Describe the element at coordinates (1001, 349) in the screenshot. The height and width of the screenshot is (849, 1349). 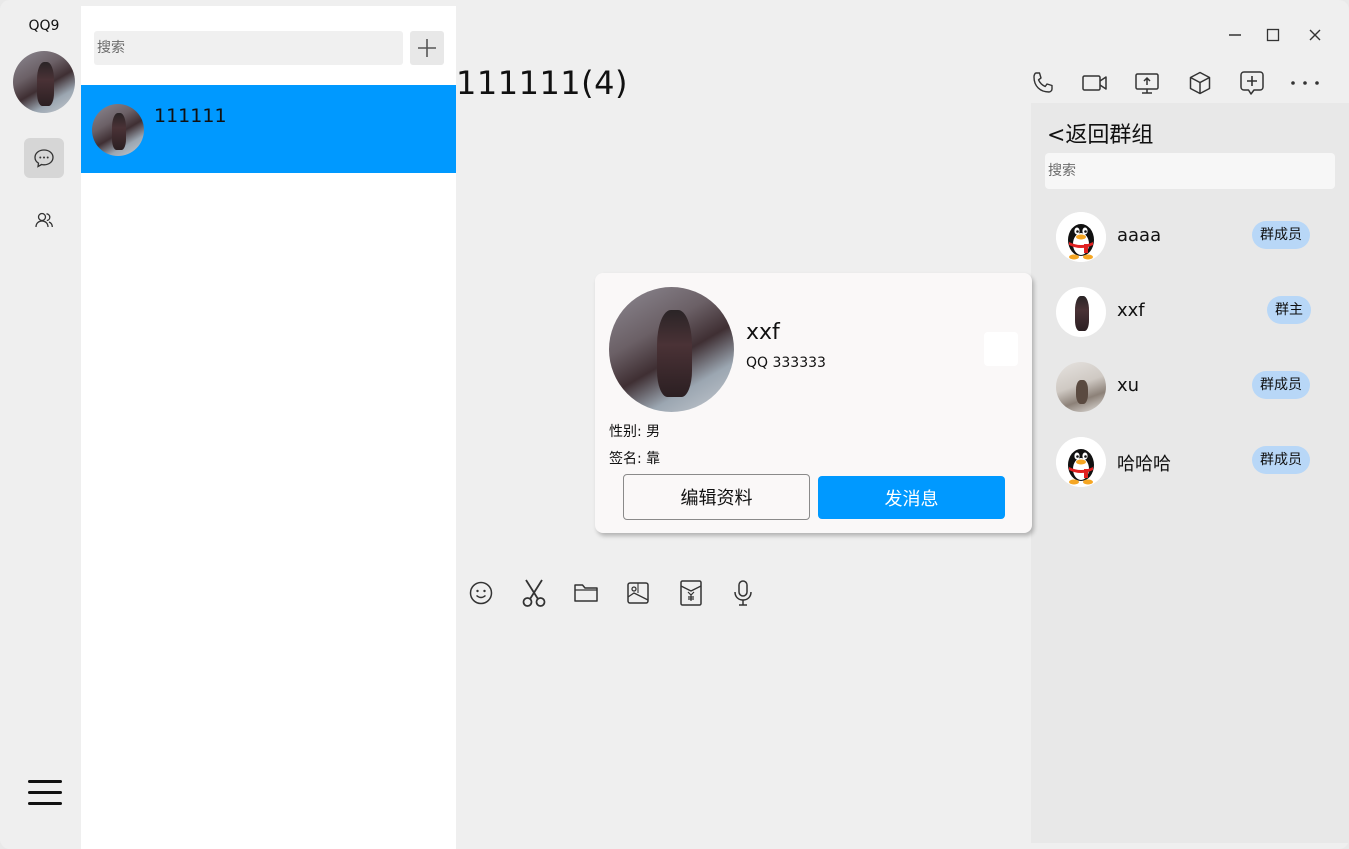
I see `profile-extra-button` at that location.